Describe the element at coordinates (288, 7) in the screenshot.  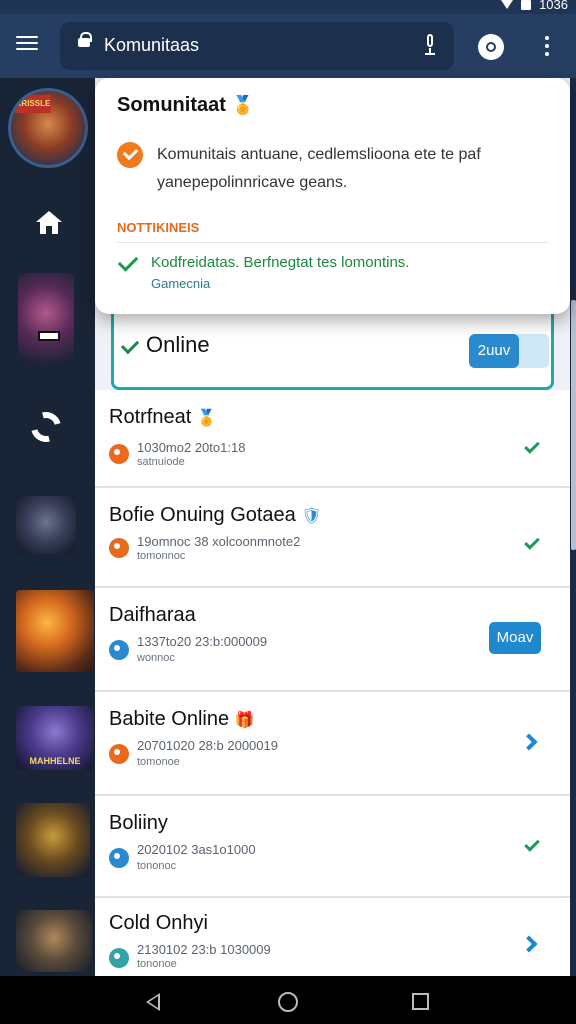
I see `status-bar: 1036` at that location.